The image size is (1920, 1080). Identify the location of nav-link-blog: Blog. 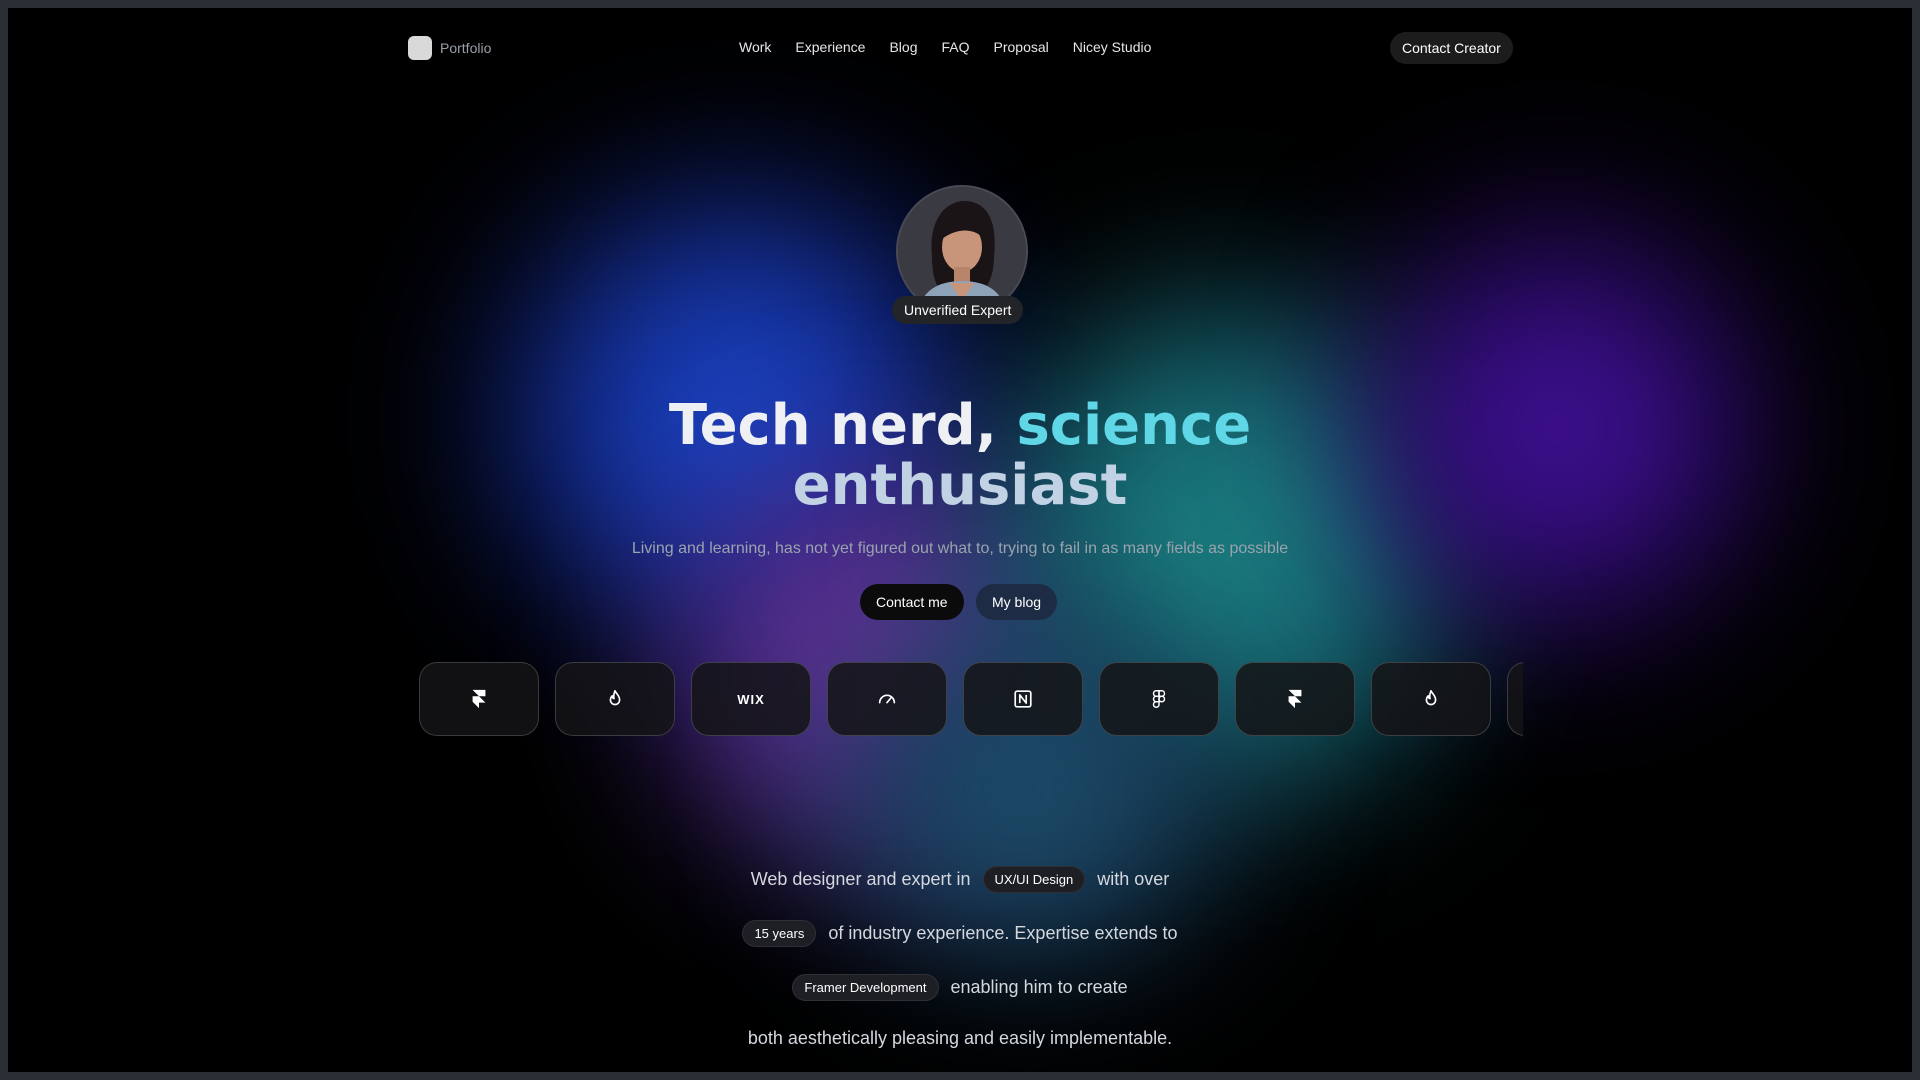
(903, 47).